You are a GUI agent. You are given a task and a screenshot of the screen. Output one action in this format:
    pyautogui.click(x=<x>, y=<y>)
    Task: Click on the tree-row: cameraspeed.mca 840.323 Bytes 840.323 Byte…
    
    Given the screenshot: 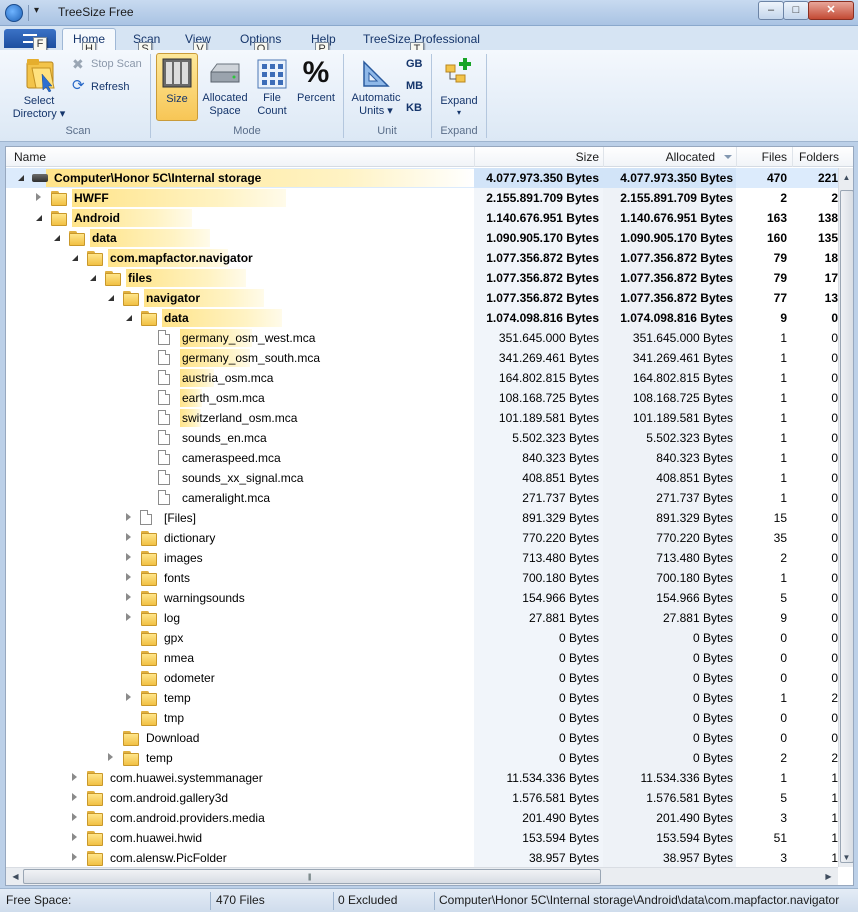 What is the action you would take?
    pyautogui.click(x=422, y=458)
    